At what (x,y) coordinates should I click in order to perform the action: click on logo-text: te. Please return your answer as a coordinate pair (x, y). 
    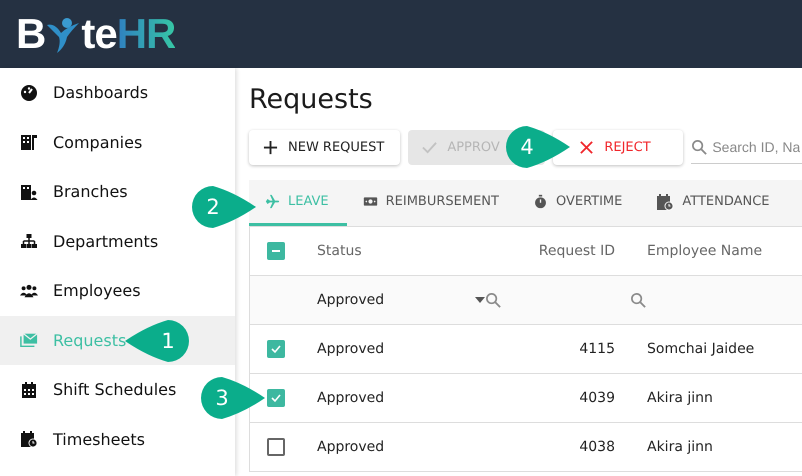
    Looking at the image, I should click on (99, 34).